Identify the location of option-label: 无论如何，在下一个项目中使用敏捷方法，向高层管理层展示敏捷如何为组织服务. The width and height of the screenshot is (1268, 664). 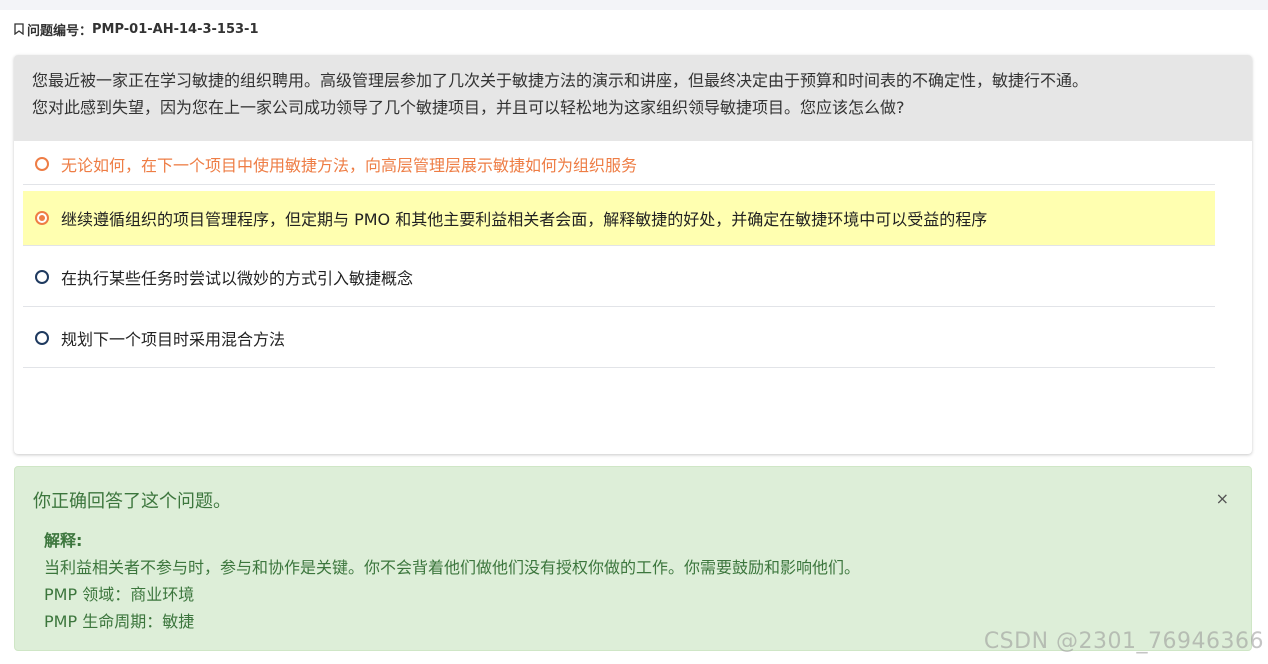
(349, 165).